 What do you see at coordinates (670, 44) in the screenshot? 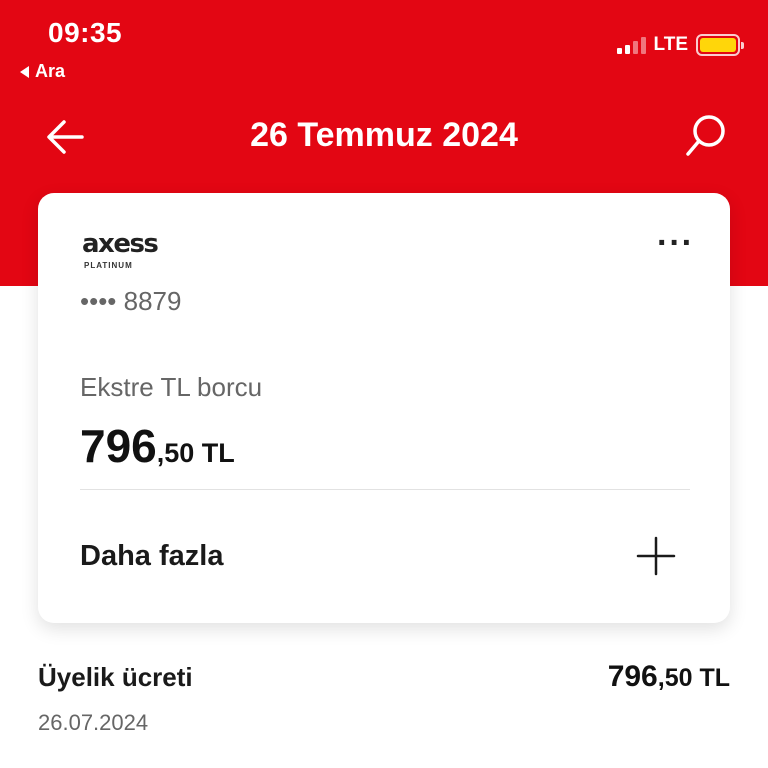
I see `network-type: LTE` at bounding box center [670, 44].